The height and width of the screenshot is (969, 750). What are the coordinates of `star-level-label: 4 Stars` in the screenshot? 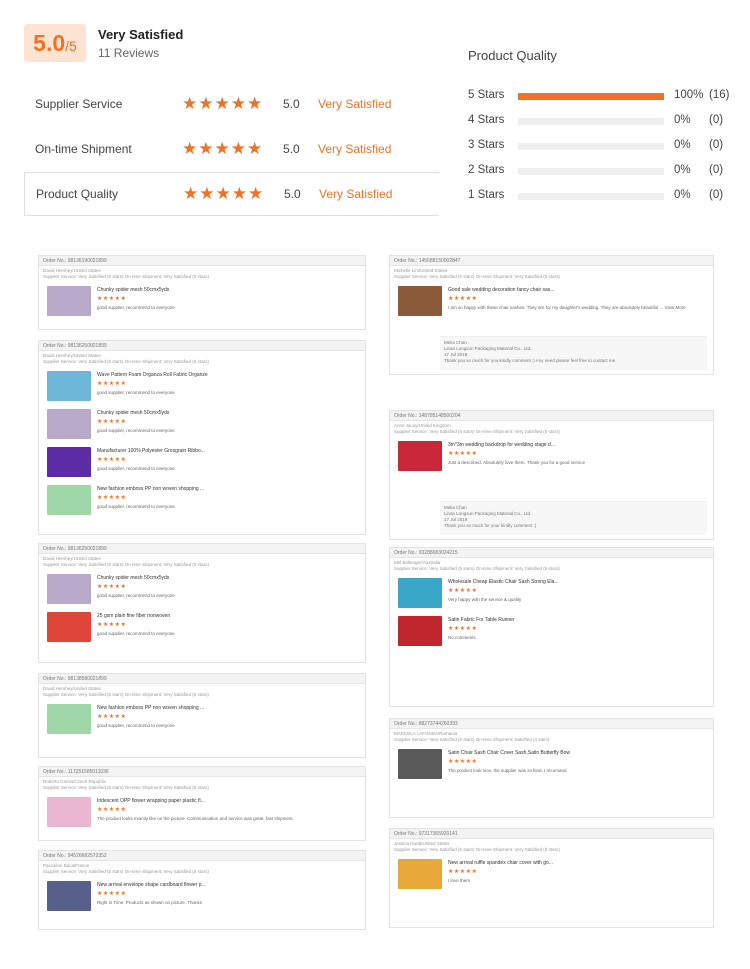 It's located at (486, 120).